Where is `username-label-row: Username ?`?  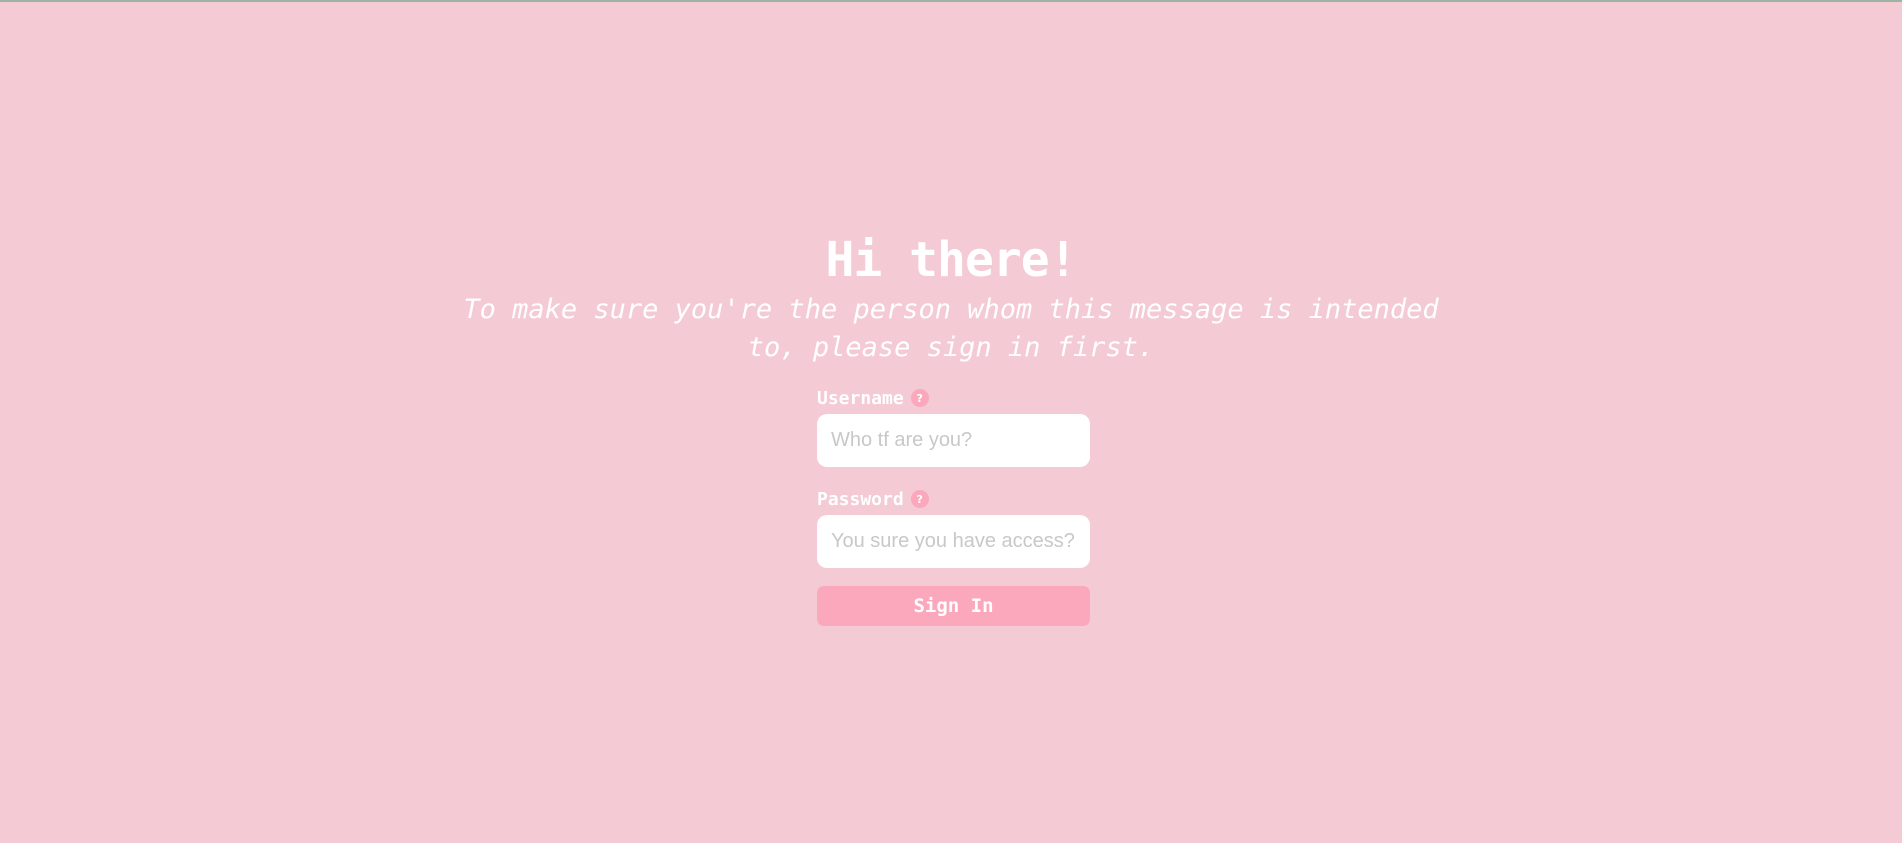 username-label-row: Username ? is located at coordinates (953, 398).